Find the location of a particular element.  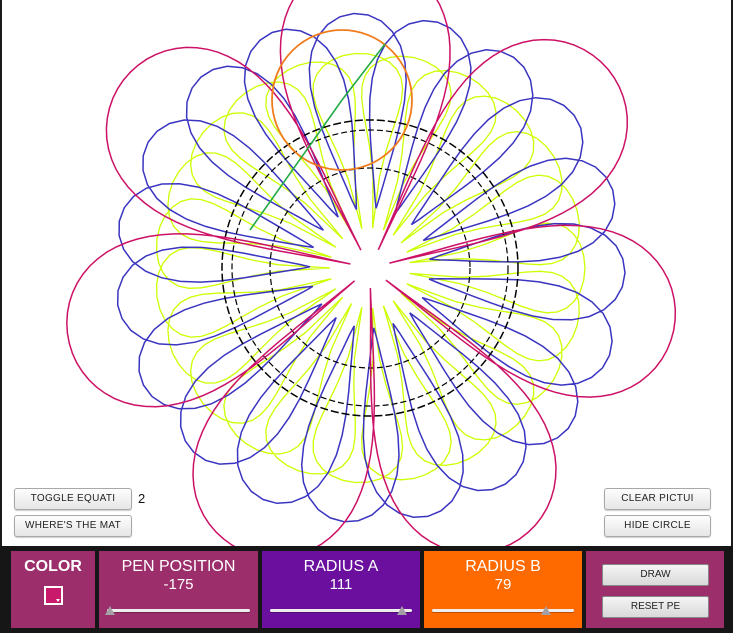

radius-a-panel: RADIUS A 111 is located at coordinates (341, 589).